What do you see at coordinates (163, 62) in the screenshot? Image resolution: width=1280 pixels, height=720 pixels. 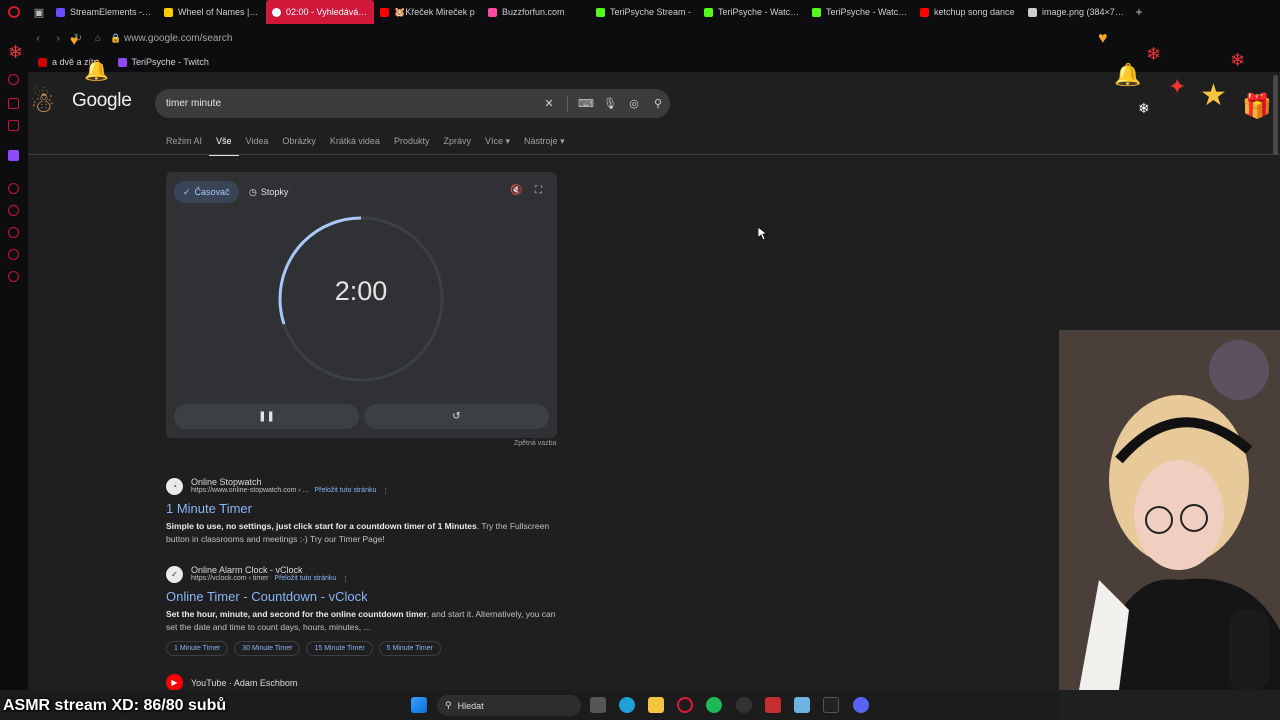 I see `bookmark-item: TeriPsyche - Twitch` at bounding box center [163, 62].